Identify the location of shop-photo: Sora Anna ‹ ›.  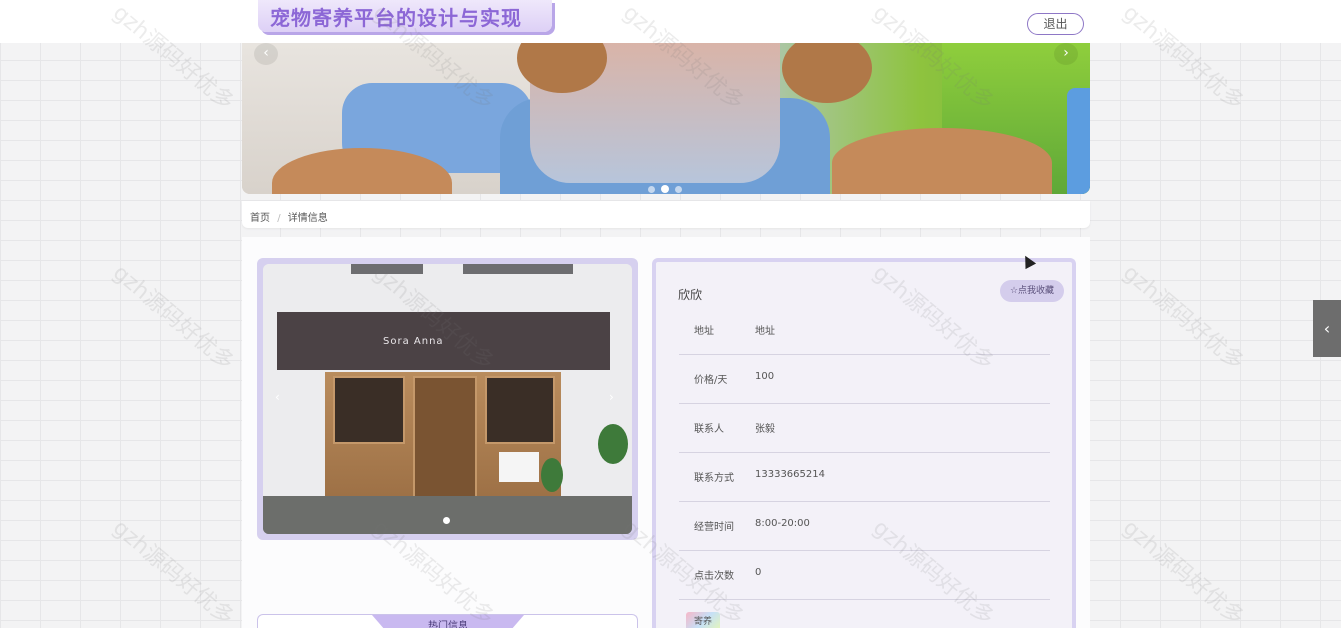
(447, 399).